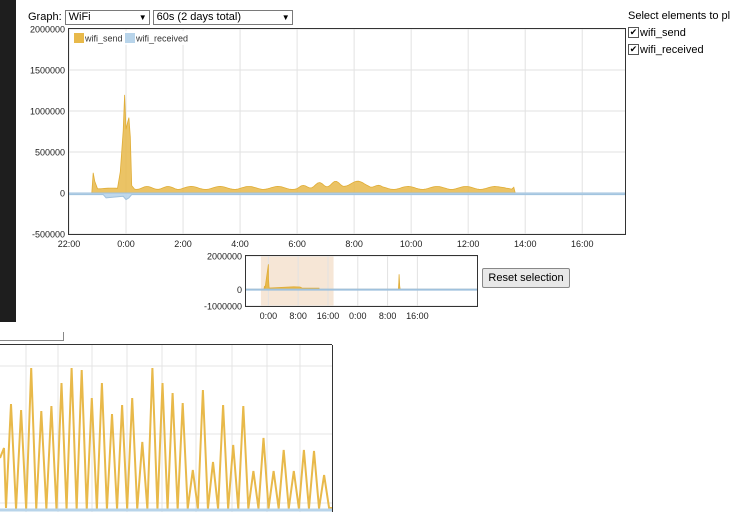 The width and height of the screenshot is (731, 530). Describe the element at coordinates (166, 438) in the screenshot. I see `bottom-line-wifi-send` at that location.